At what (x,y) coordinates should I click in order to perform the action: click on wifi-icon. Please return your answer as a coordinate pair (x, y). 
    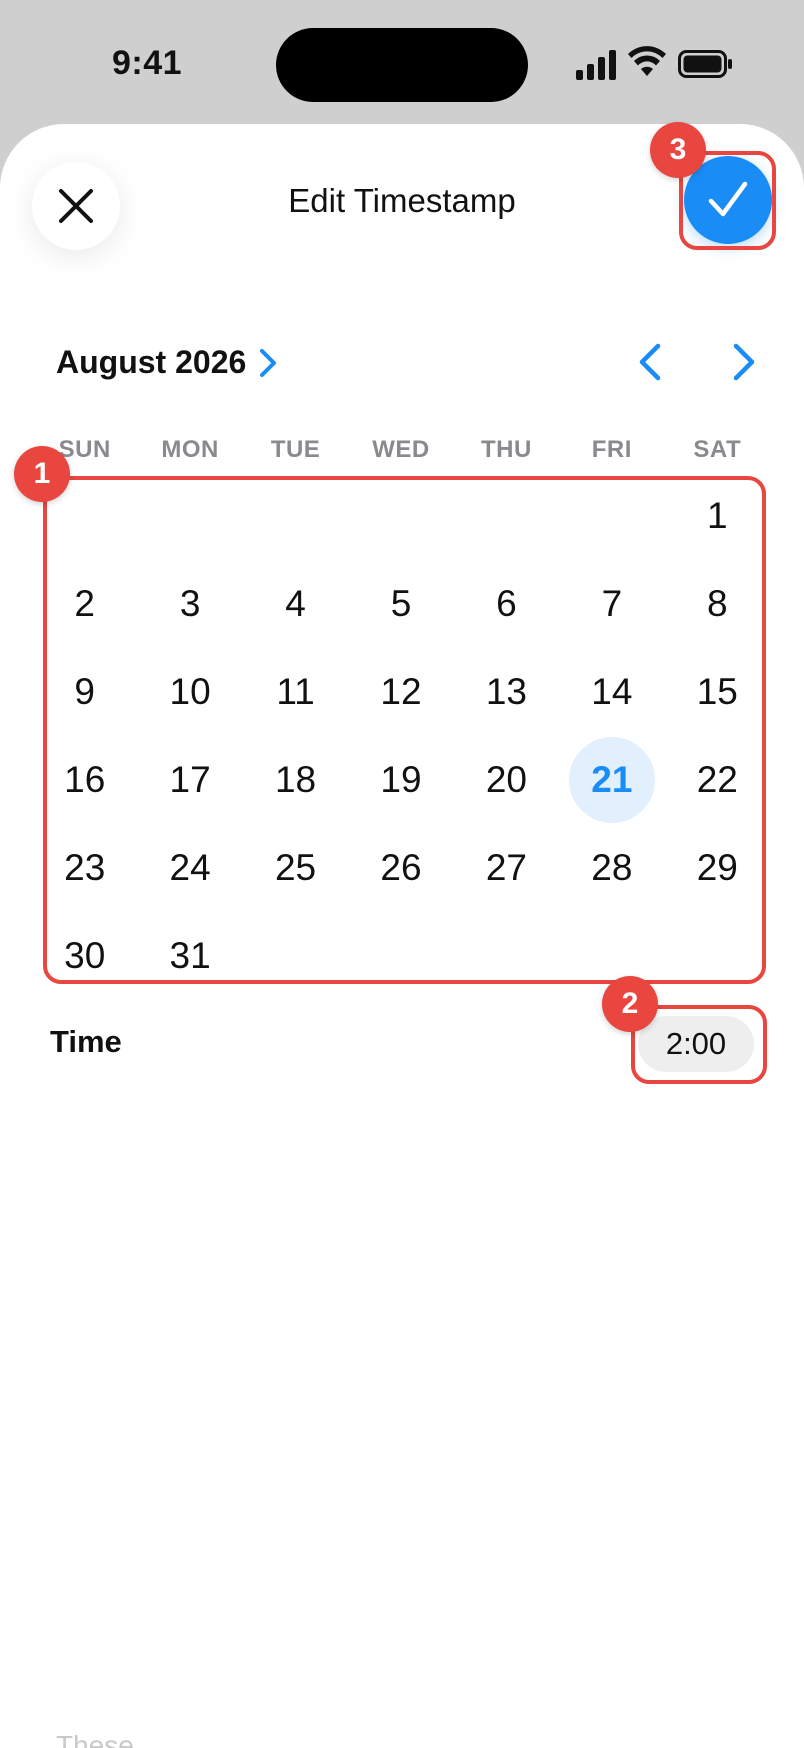
    Looking at the image, I should click on (647, 61).